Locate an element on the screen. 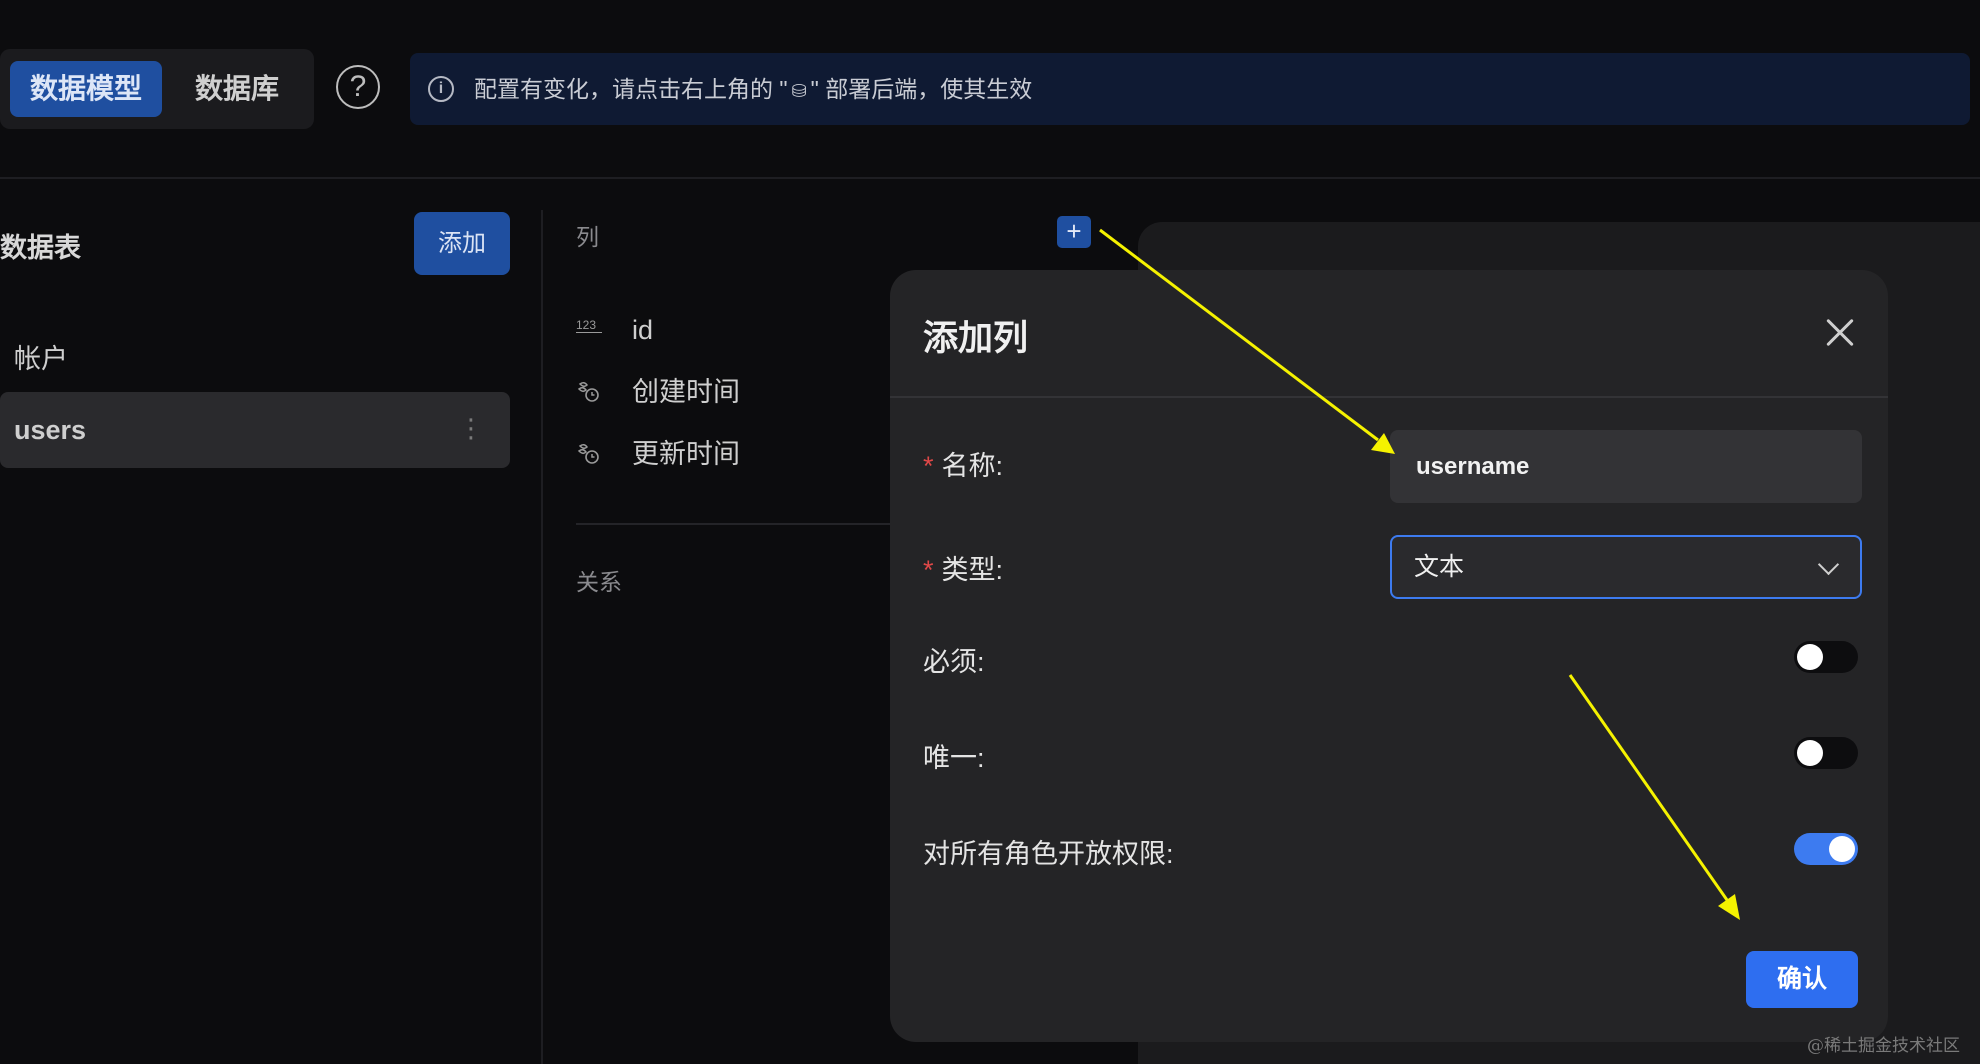 The height and width of the screenshot is (1064, 1980). unique-toggle-label: 唯一: is located at coordinates (954, 758).